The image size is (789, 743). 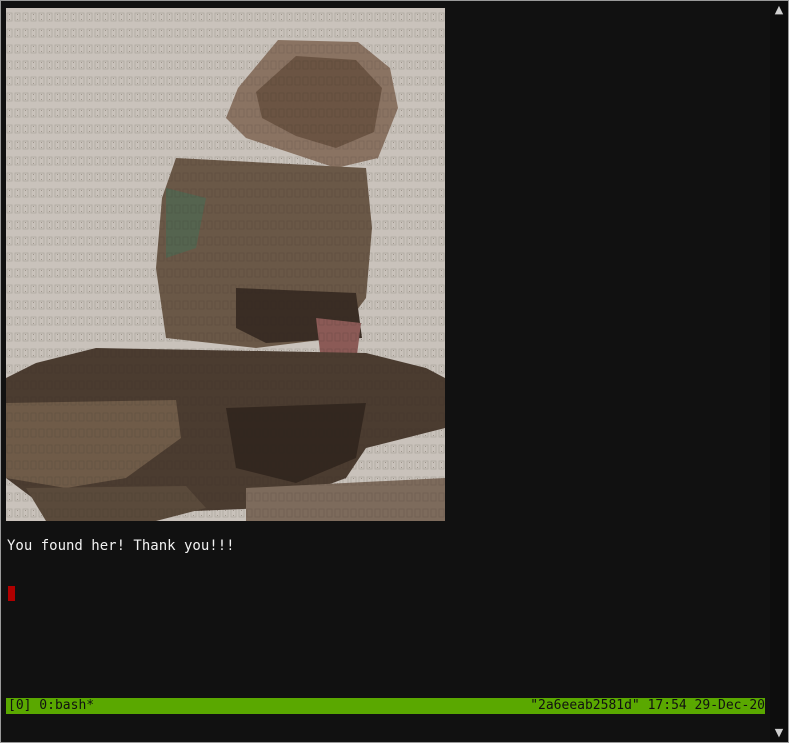 I want to click on tmux-status-right: "2a6eeab2581d" 17:54 29-Dec-20, so click(x=647, y=705).